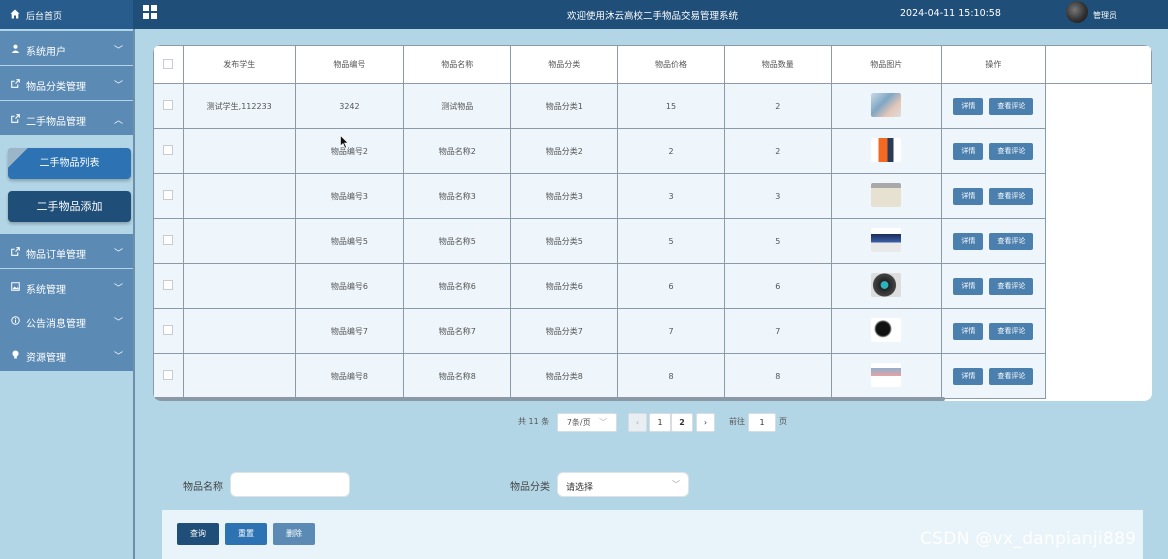  I want to click on price-cell: 3, so click(671, 196).